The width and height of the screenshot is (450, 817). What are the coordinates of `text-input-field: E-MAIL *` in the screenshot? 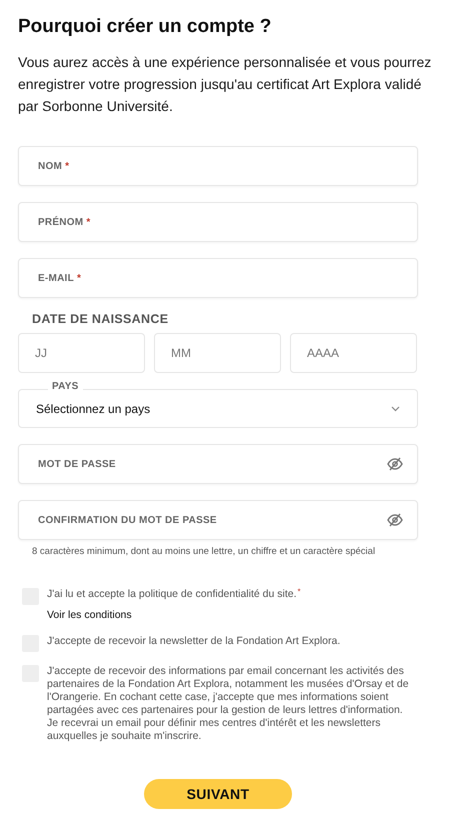 It's located at (218, 278).